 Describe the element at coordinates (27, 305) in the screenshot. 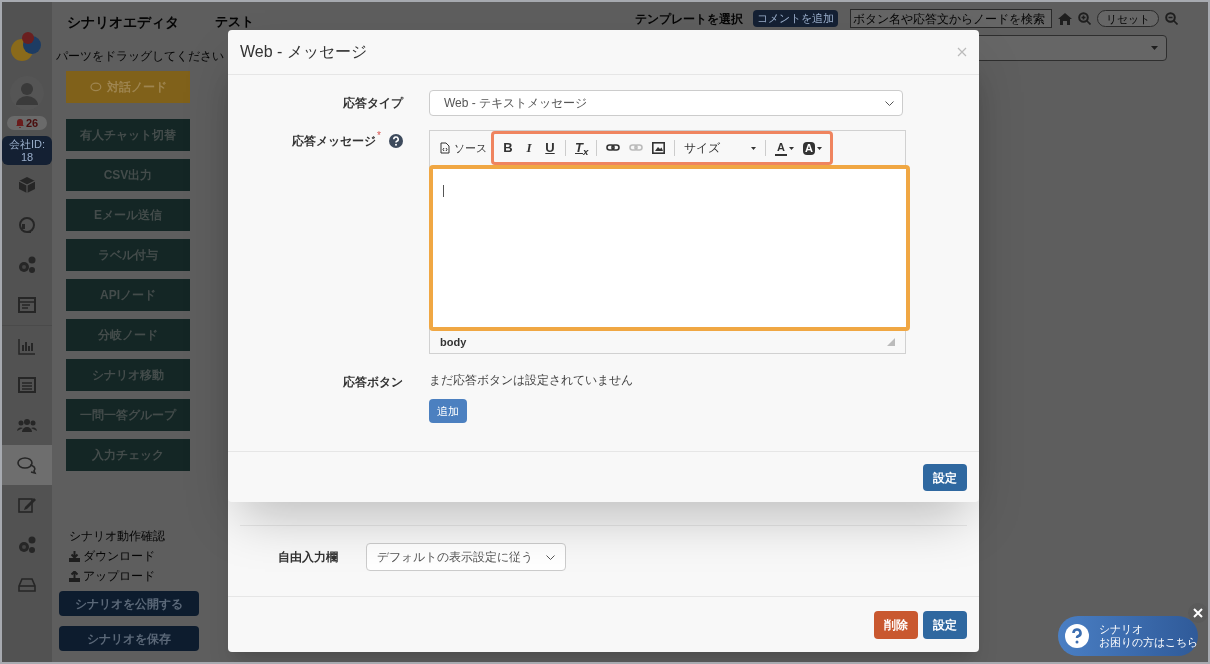

I see `window-icon` at that location.